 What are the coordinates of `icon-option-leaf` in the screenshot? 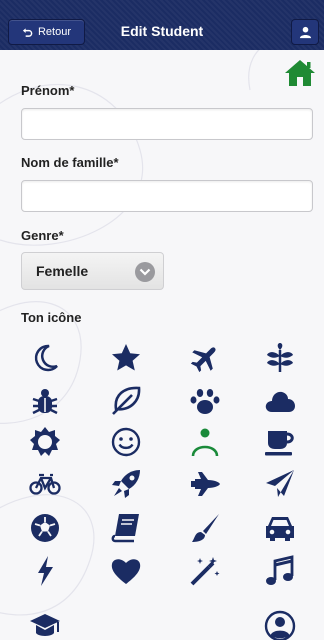 It's located at (126, 401).